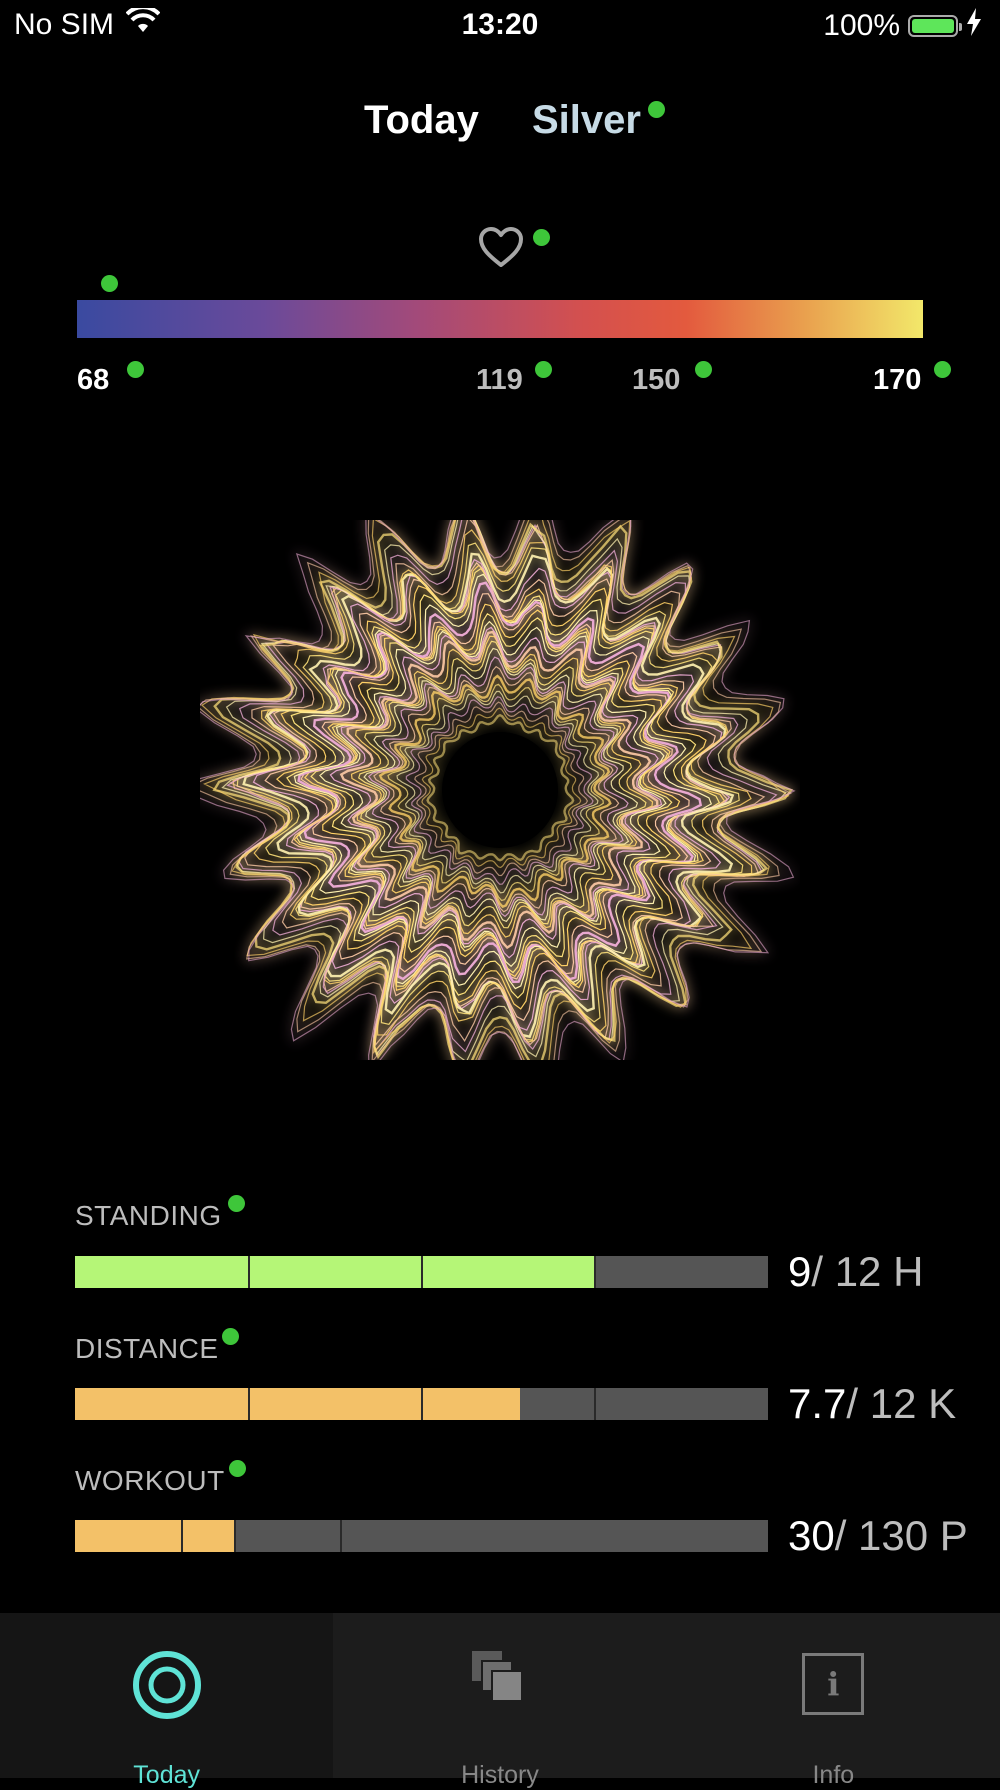 The image size is (1000, 1790). Describe the element at coordinates (902, 26) in the screenshot. I see `status-right: 100%` at that location.